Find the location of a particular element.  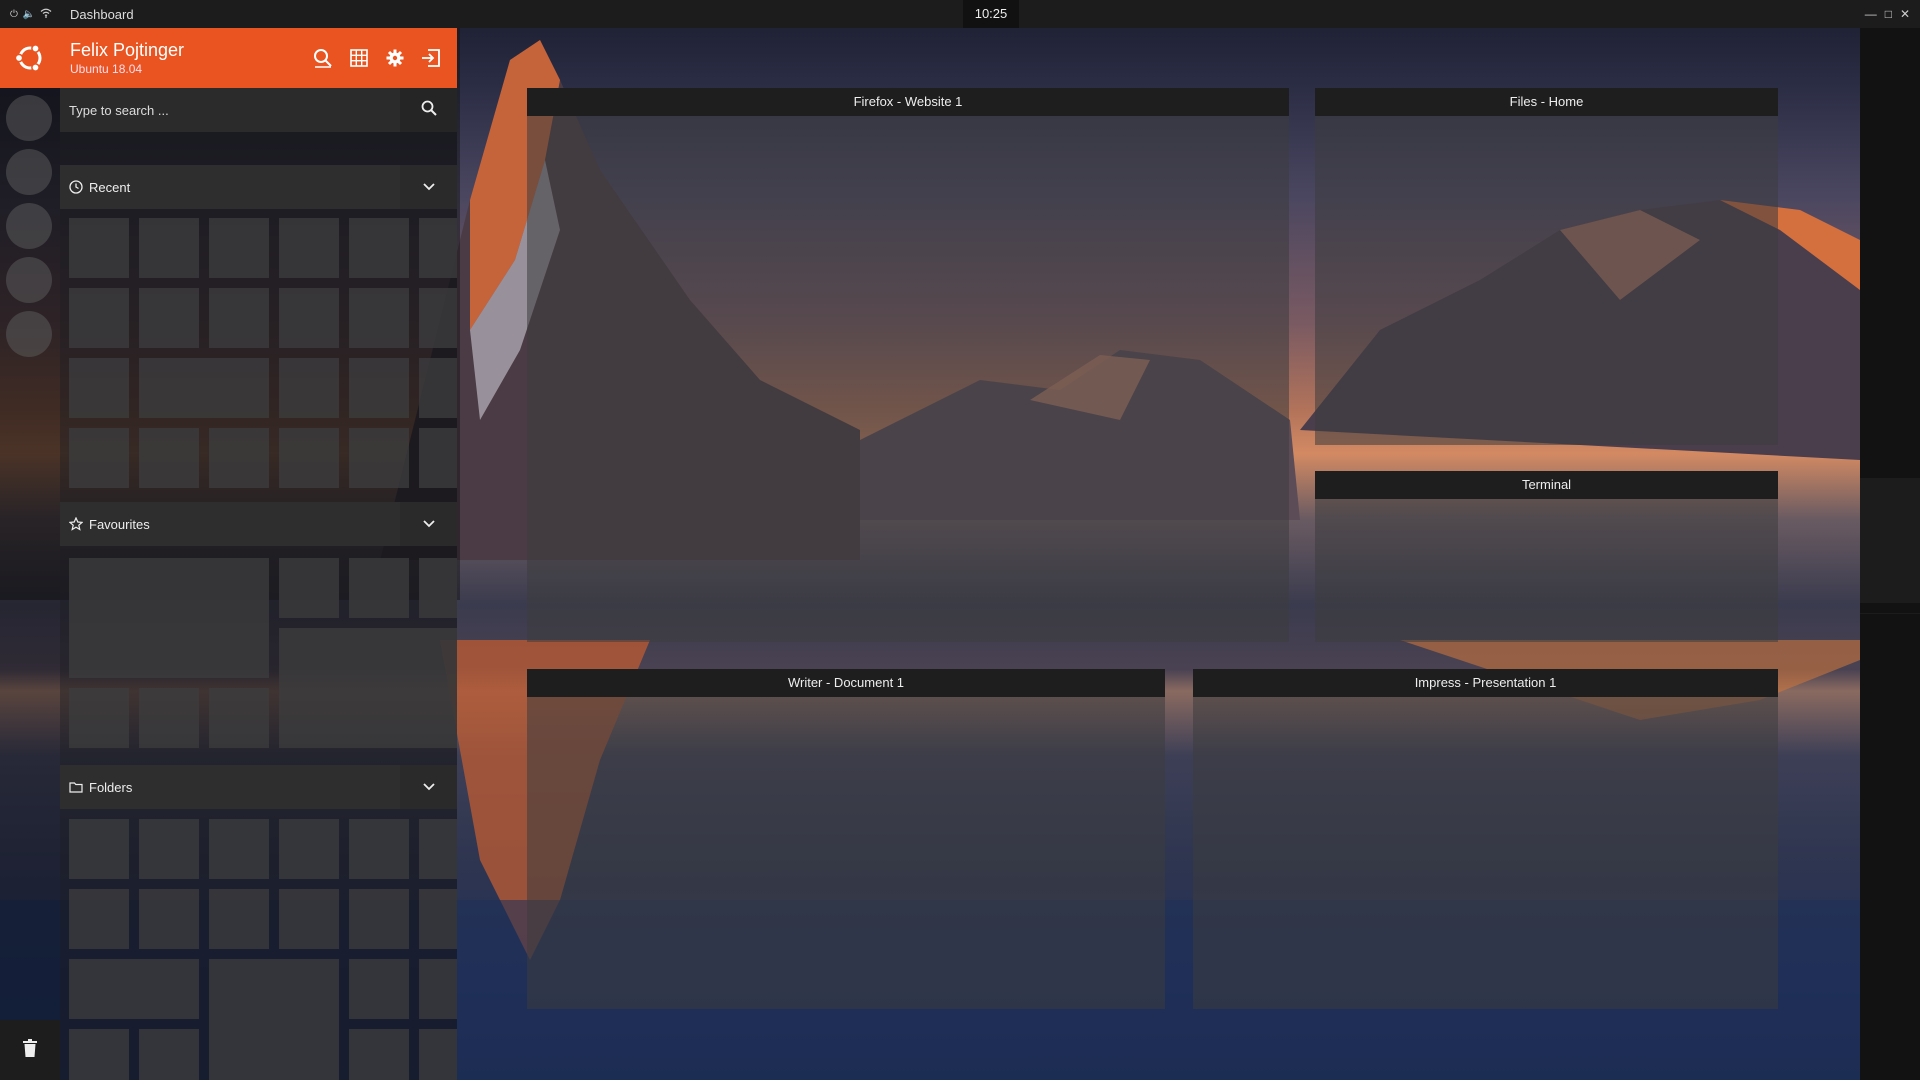

section-folders: Folders is located at coordinates (258, 787).